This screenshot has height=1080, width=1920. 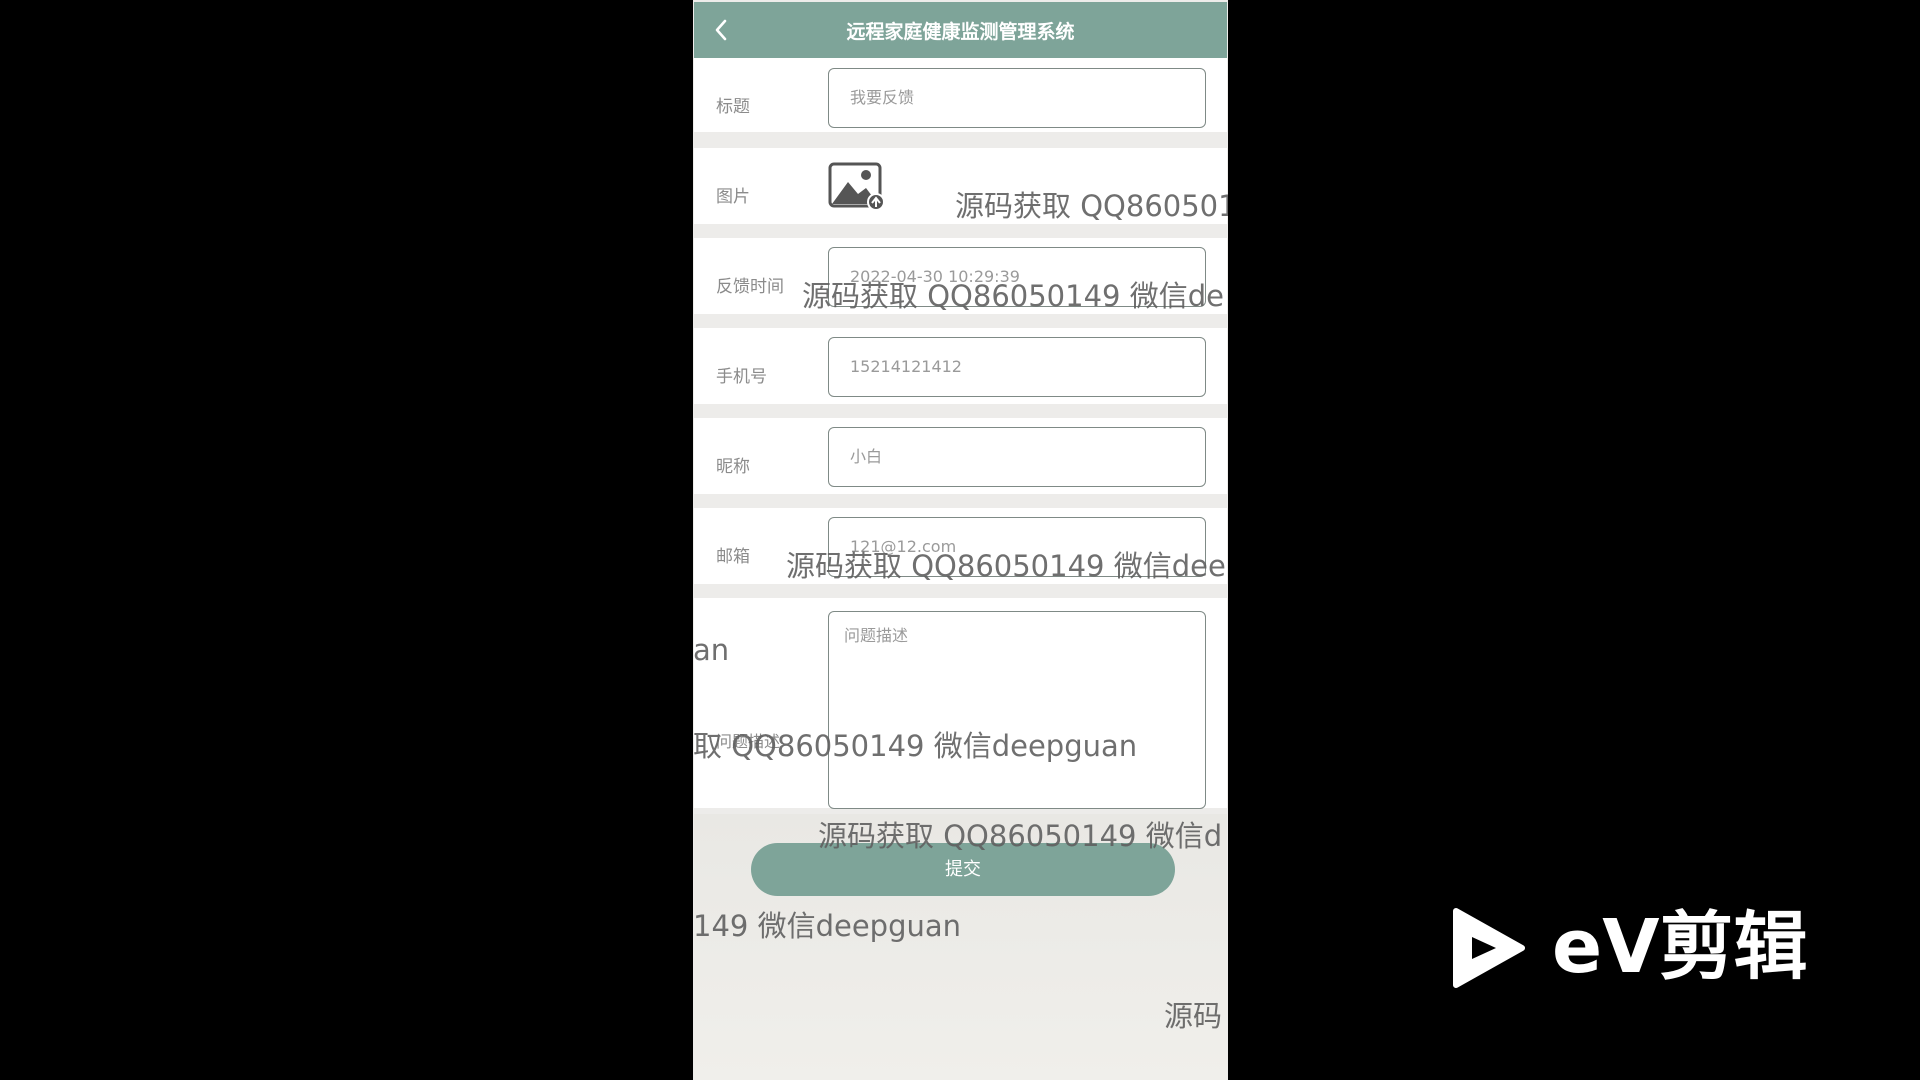 I want to click on page-title: 远程家庭健康监测管理系统, so click(x=960, y=32).